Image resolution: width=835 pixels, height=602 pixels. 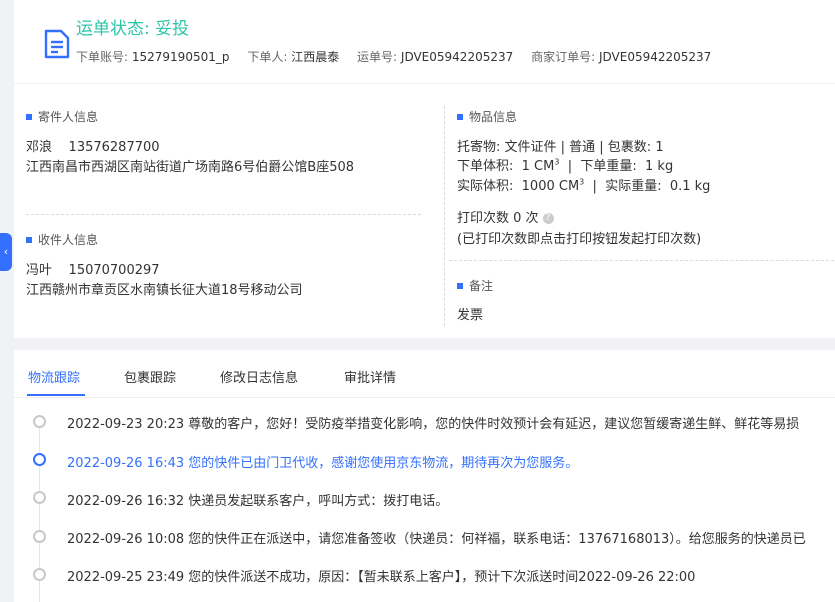 I want to click on account-label: 下单账号:, so click(x=102, y=57).